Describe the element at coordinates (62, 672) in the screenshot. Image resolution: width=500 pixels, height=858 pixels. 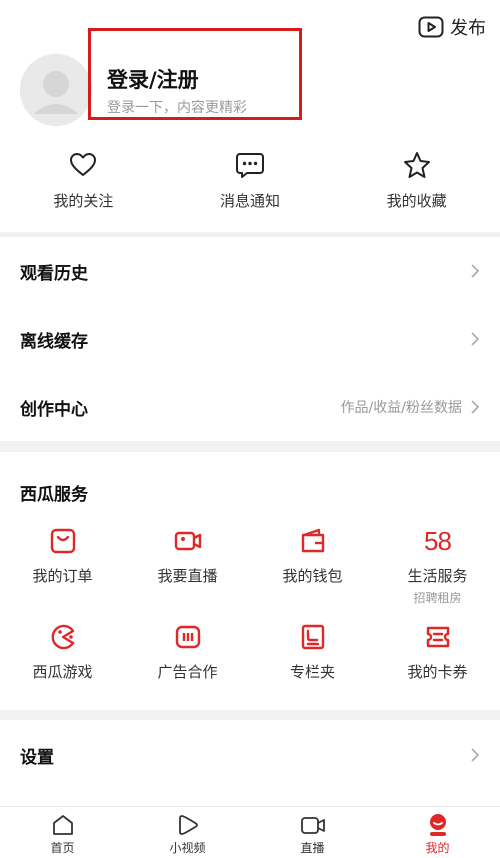
I see `service-label: 西瓜游戏` at that location.